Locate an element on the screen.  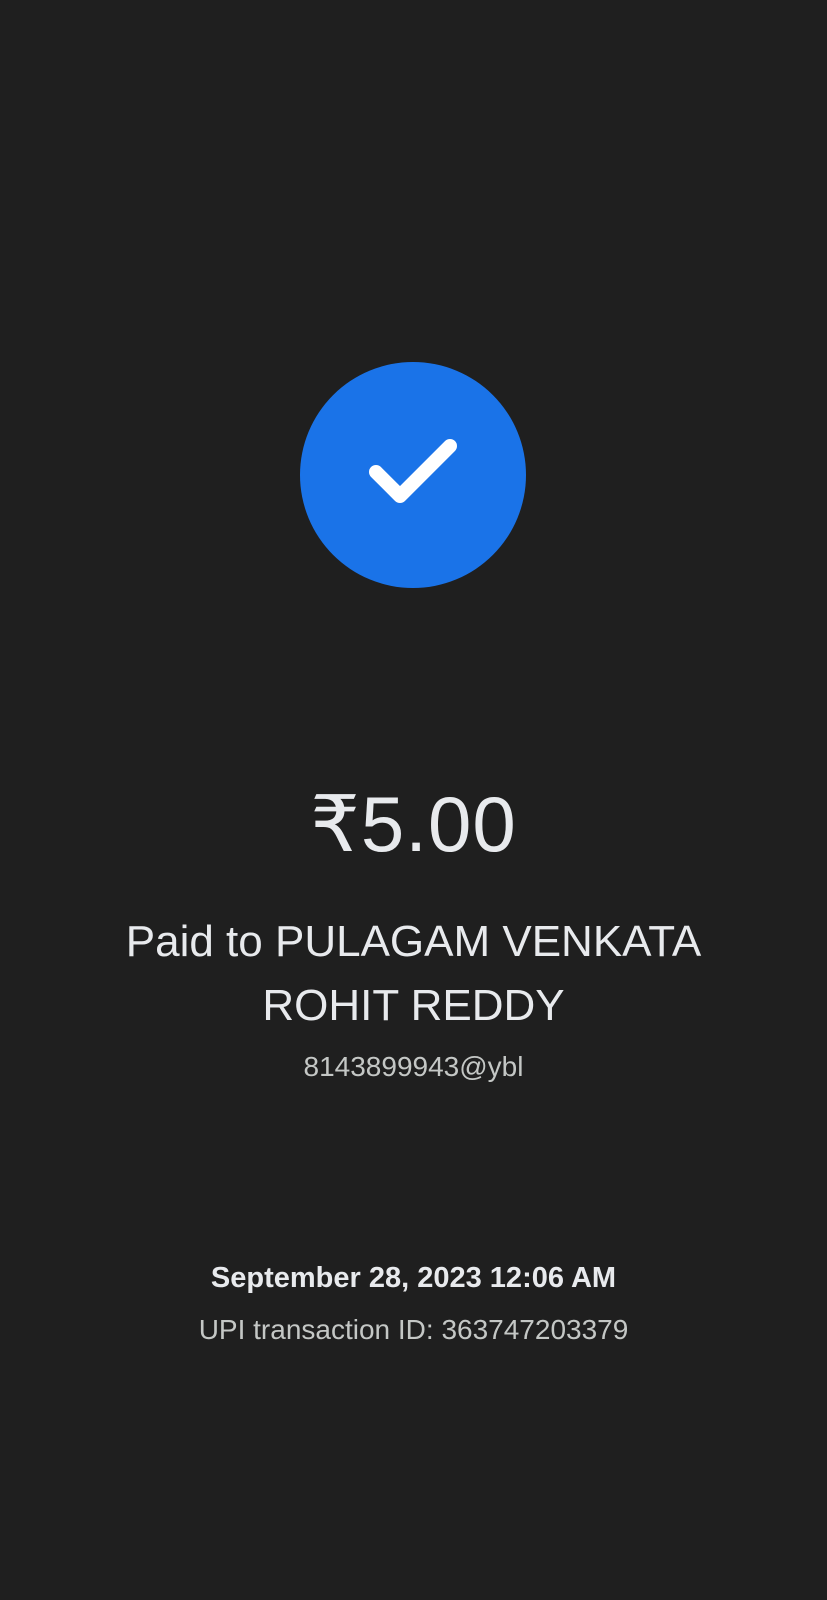
payment-amount: ₹5.00 is located at coordinates (413, 824).